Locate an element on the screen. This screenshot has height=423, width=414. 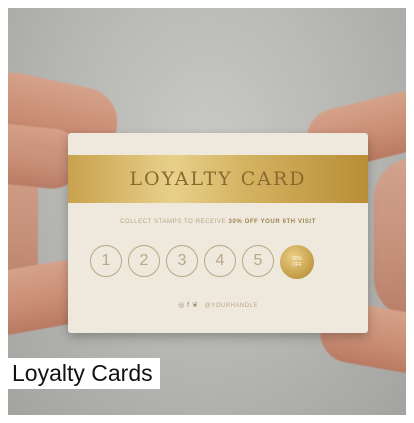
reward-stamp: 30% OFF is located at coordinates (297, 262).